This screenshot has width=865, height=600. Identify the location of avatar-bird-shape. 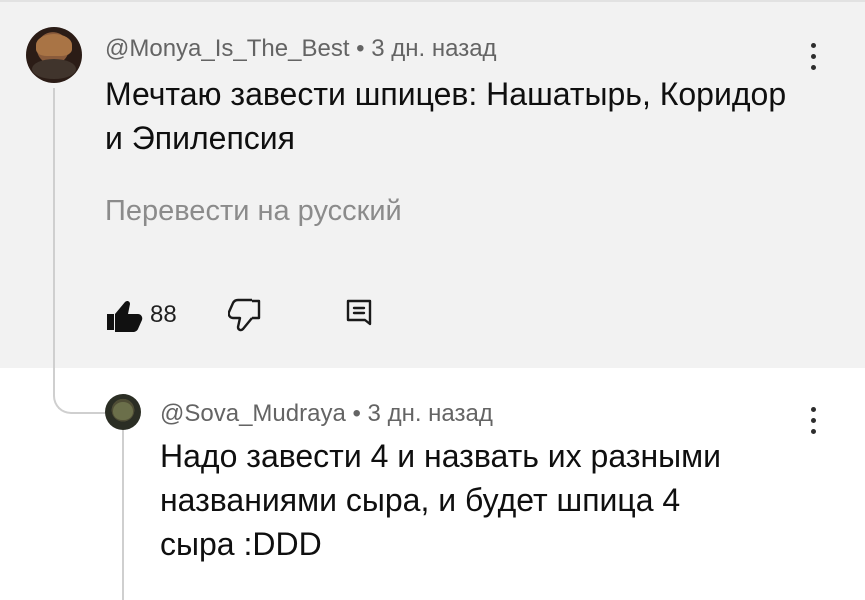
(123, 411).